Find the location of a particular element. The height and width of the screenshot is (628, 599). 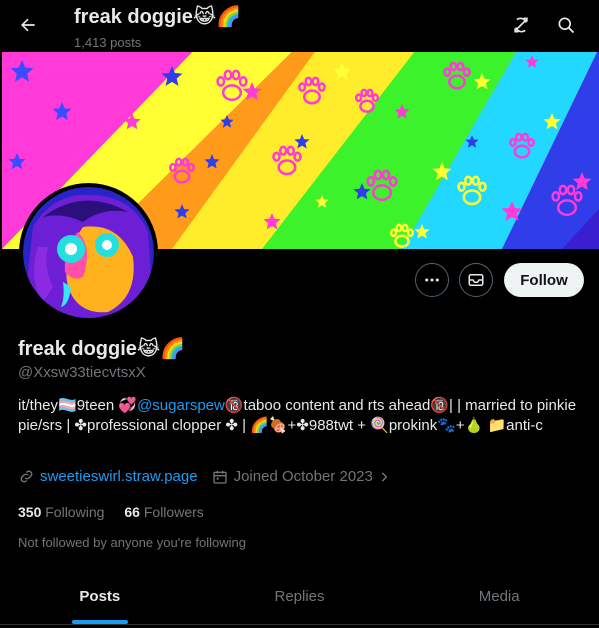

header-title: freak doggie😹🌈 is located at coordinates (158, 17).